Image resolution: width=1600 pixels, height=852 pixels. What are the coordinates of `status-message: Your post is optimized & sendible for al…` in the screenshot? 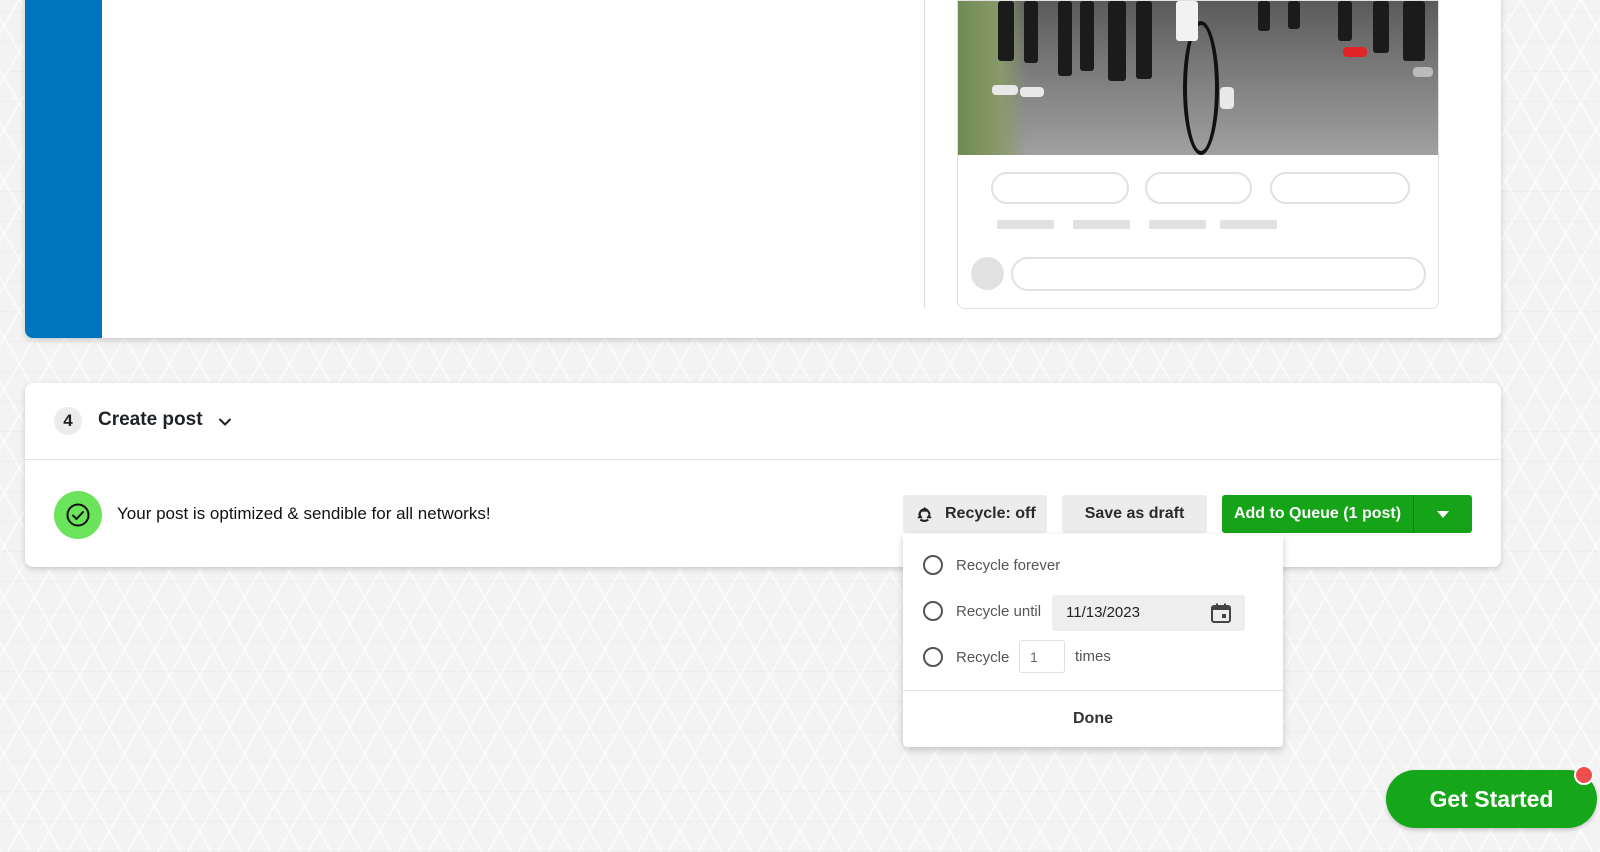 It's located at (304, 513).